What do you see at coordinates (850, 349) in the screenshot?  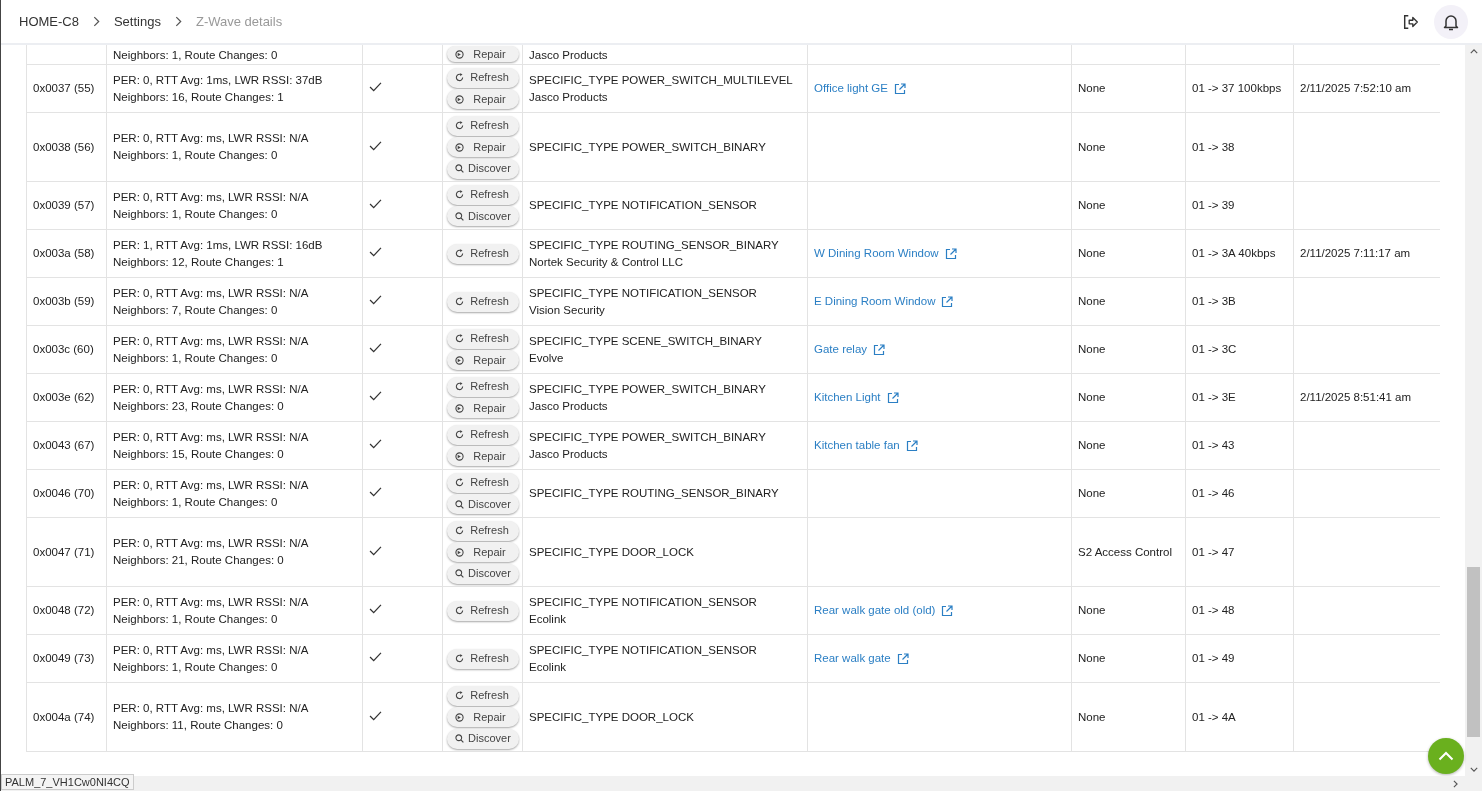 I see `device-link: Gate relay` at bounding box center [850, 349].